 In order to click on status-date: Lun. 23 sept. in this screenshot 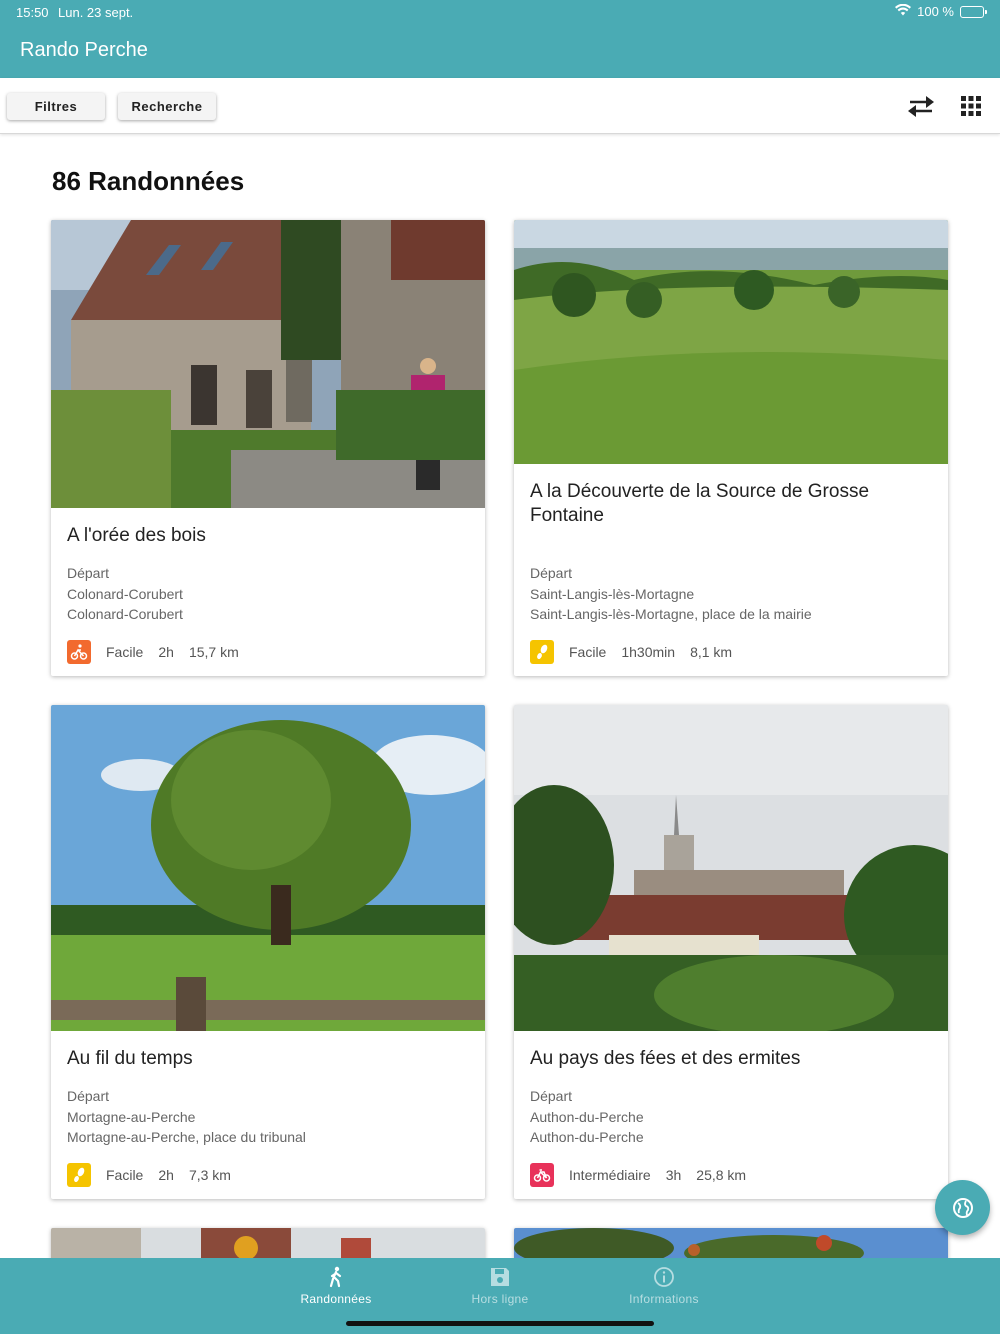, I will do `click(96, 12)`.